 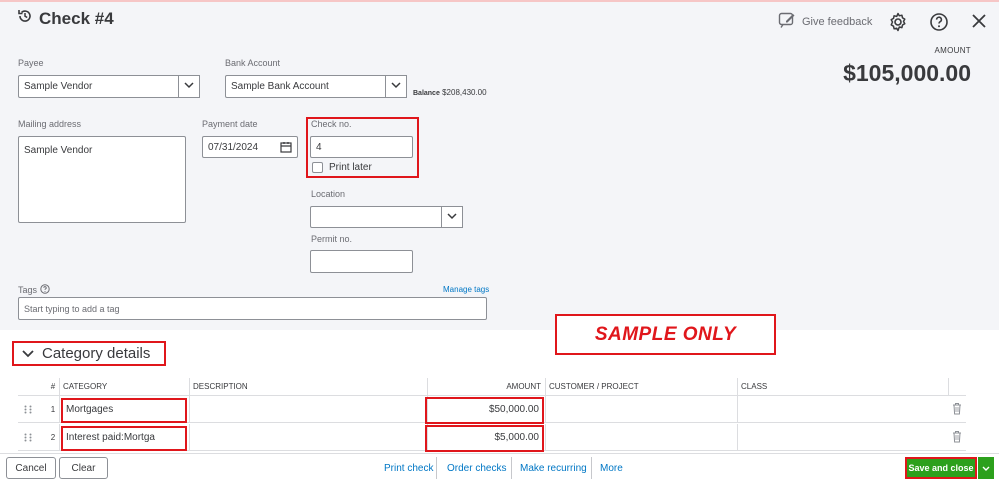 What do you see at coordinates (665, 334) in the screenshot?
I see `sample-only-stamp: SAMPLE ONLY` at bounding box center [665, 334].